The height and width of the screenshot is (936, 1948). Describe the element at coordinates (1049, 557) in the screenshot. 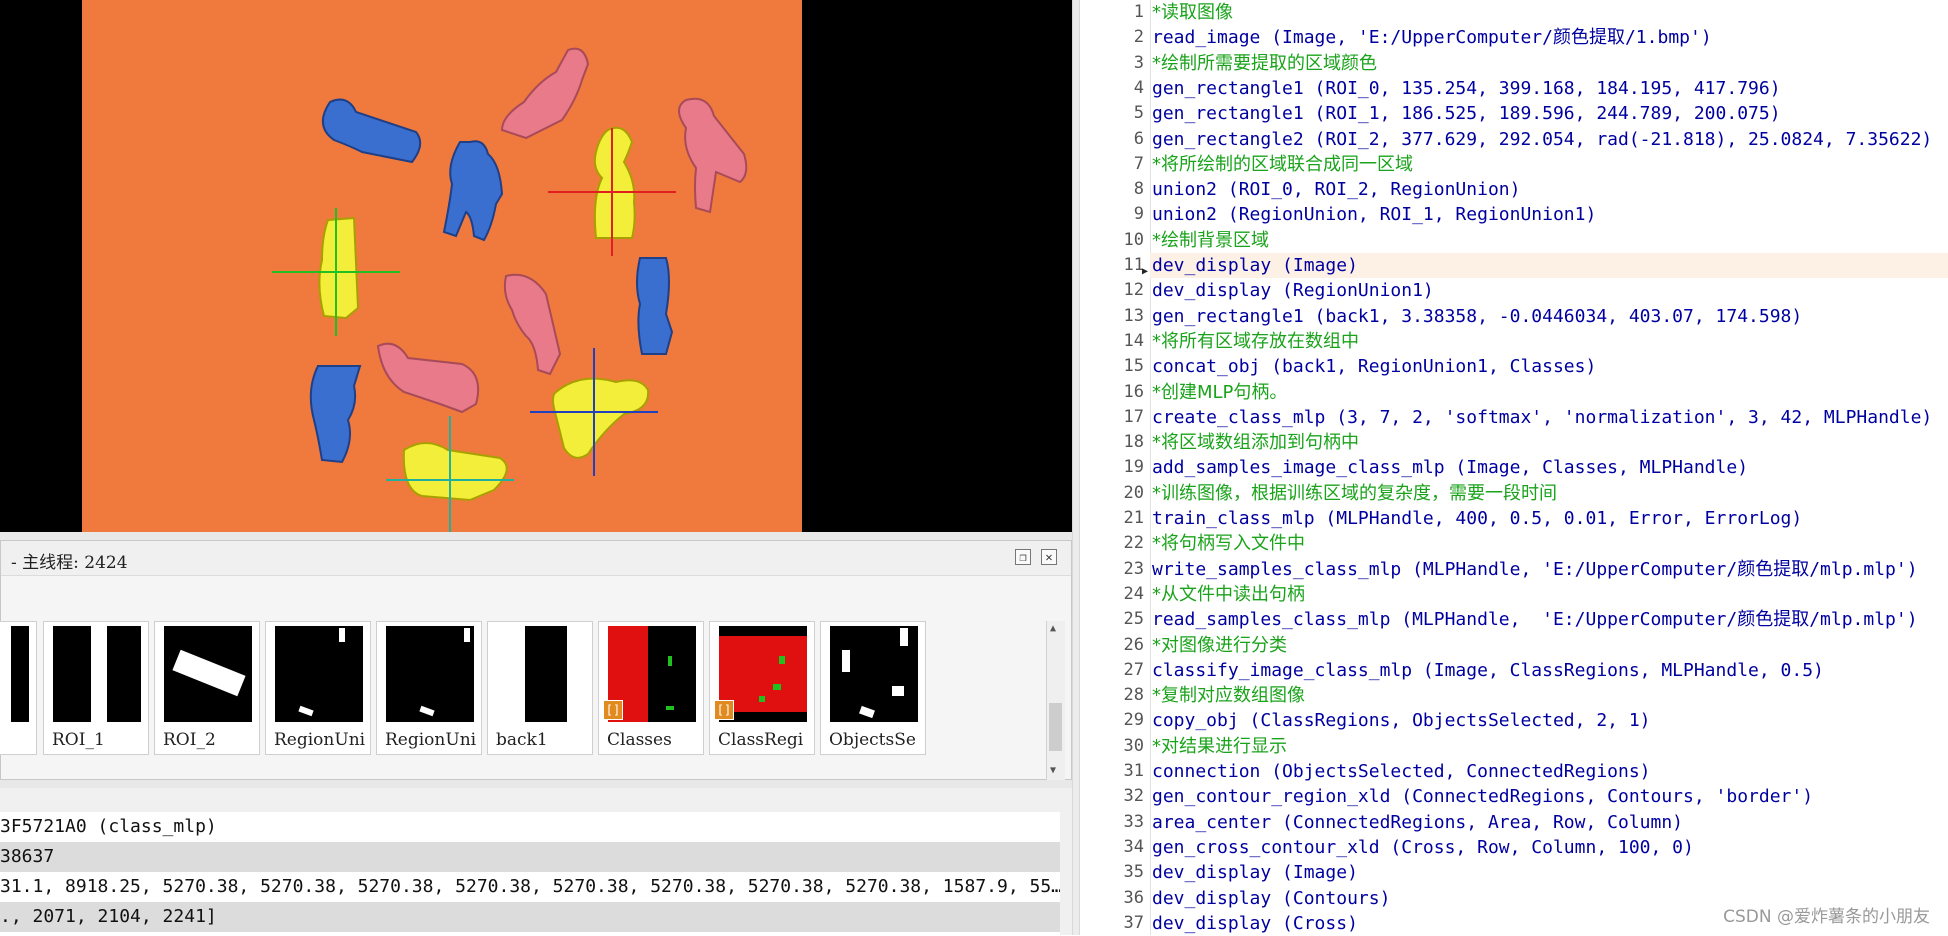

I see `close-icon: ✕` at that location.